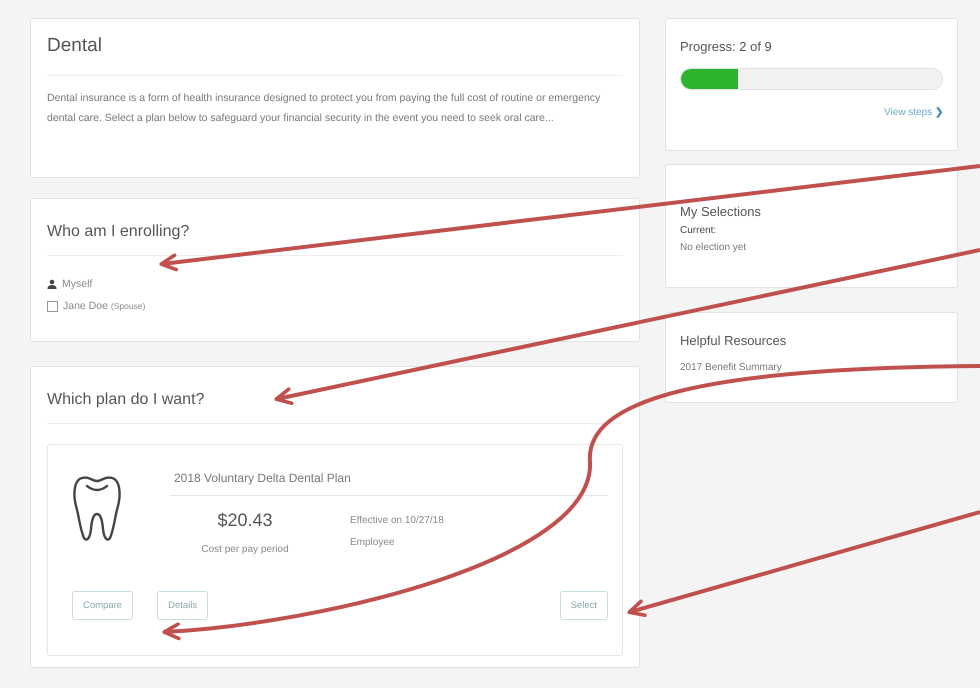 Image resolution: width=980 pixels, height=688 pixels. I want to click on card-title: Which plan do I want?, so click(335, 395).